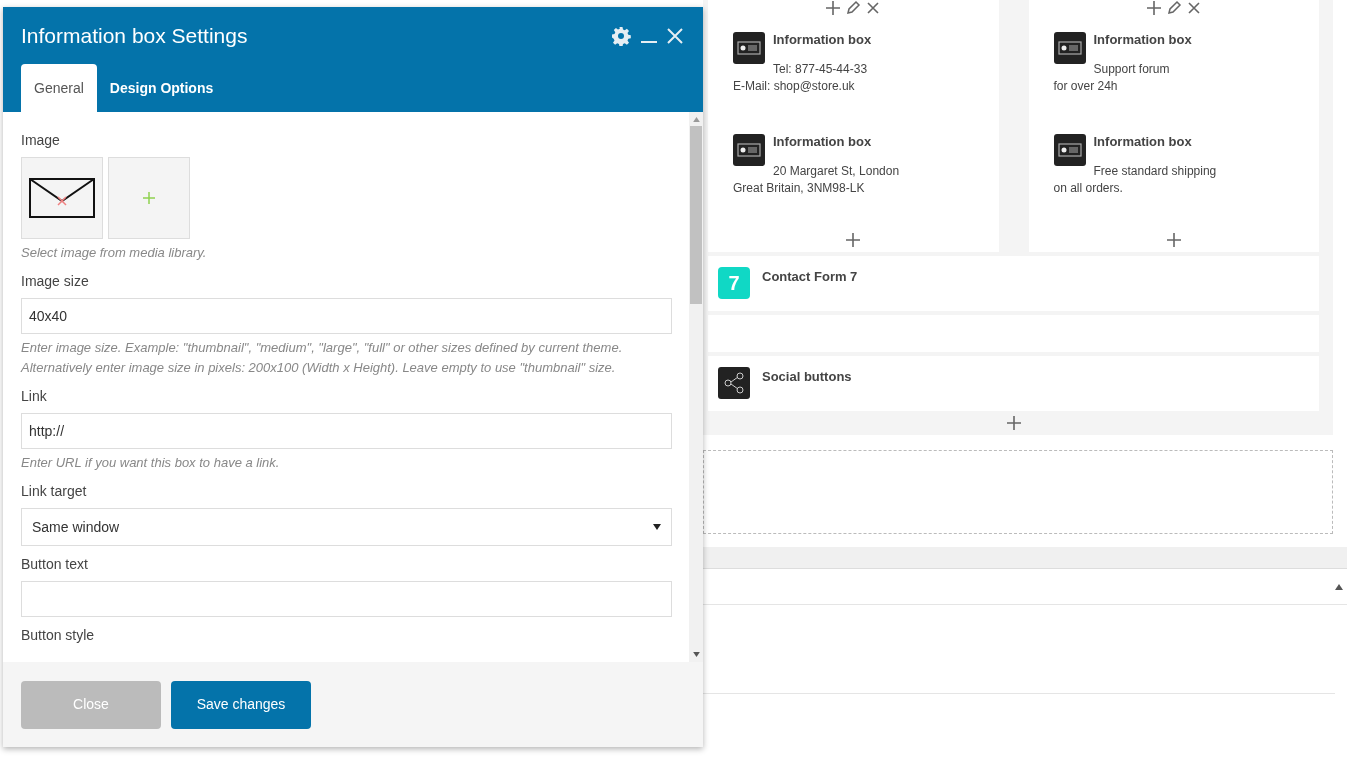  What do you see at coordinates (54, 491) in the screenshot?
I see `field-label: Link target` at bounding box center [54, 491].